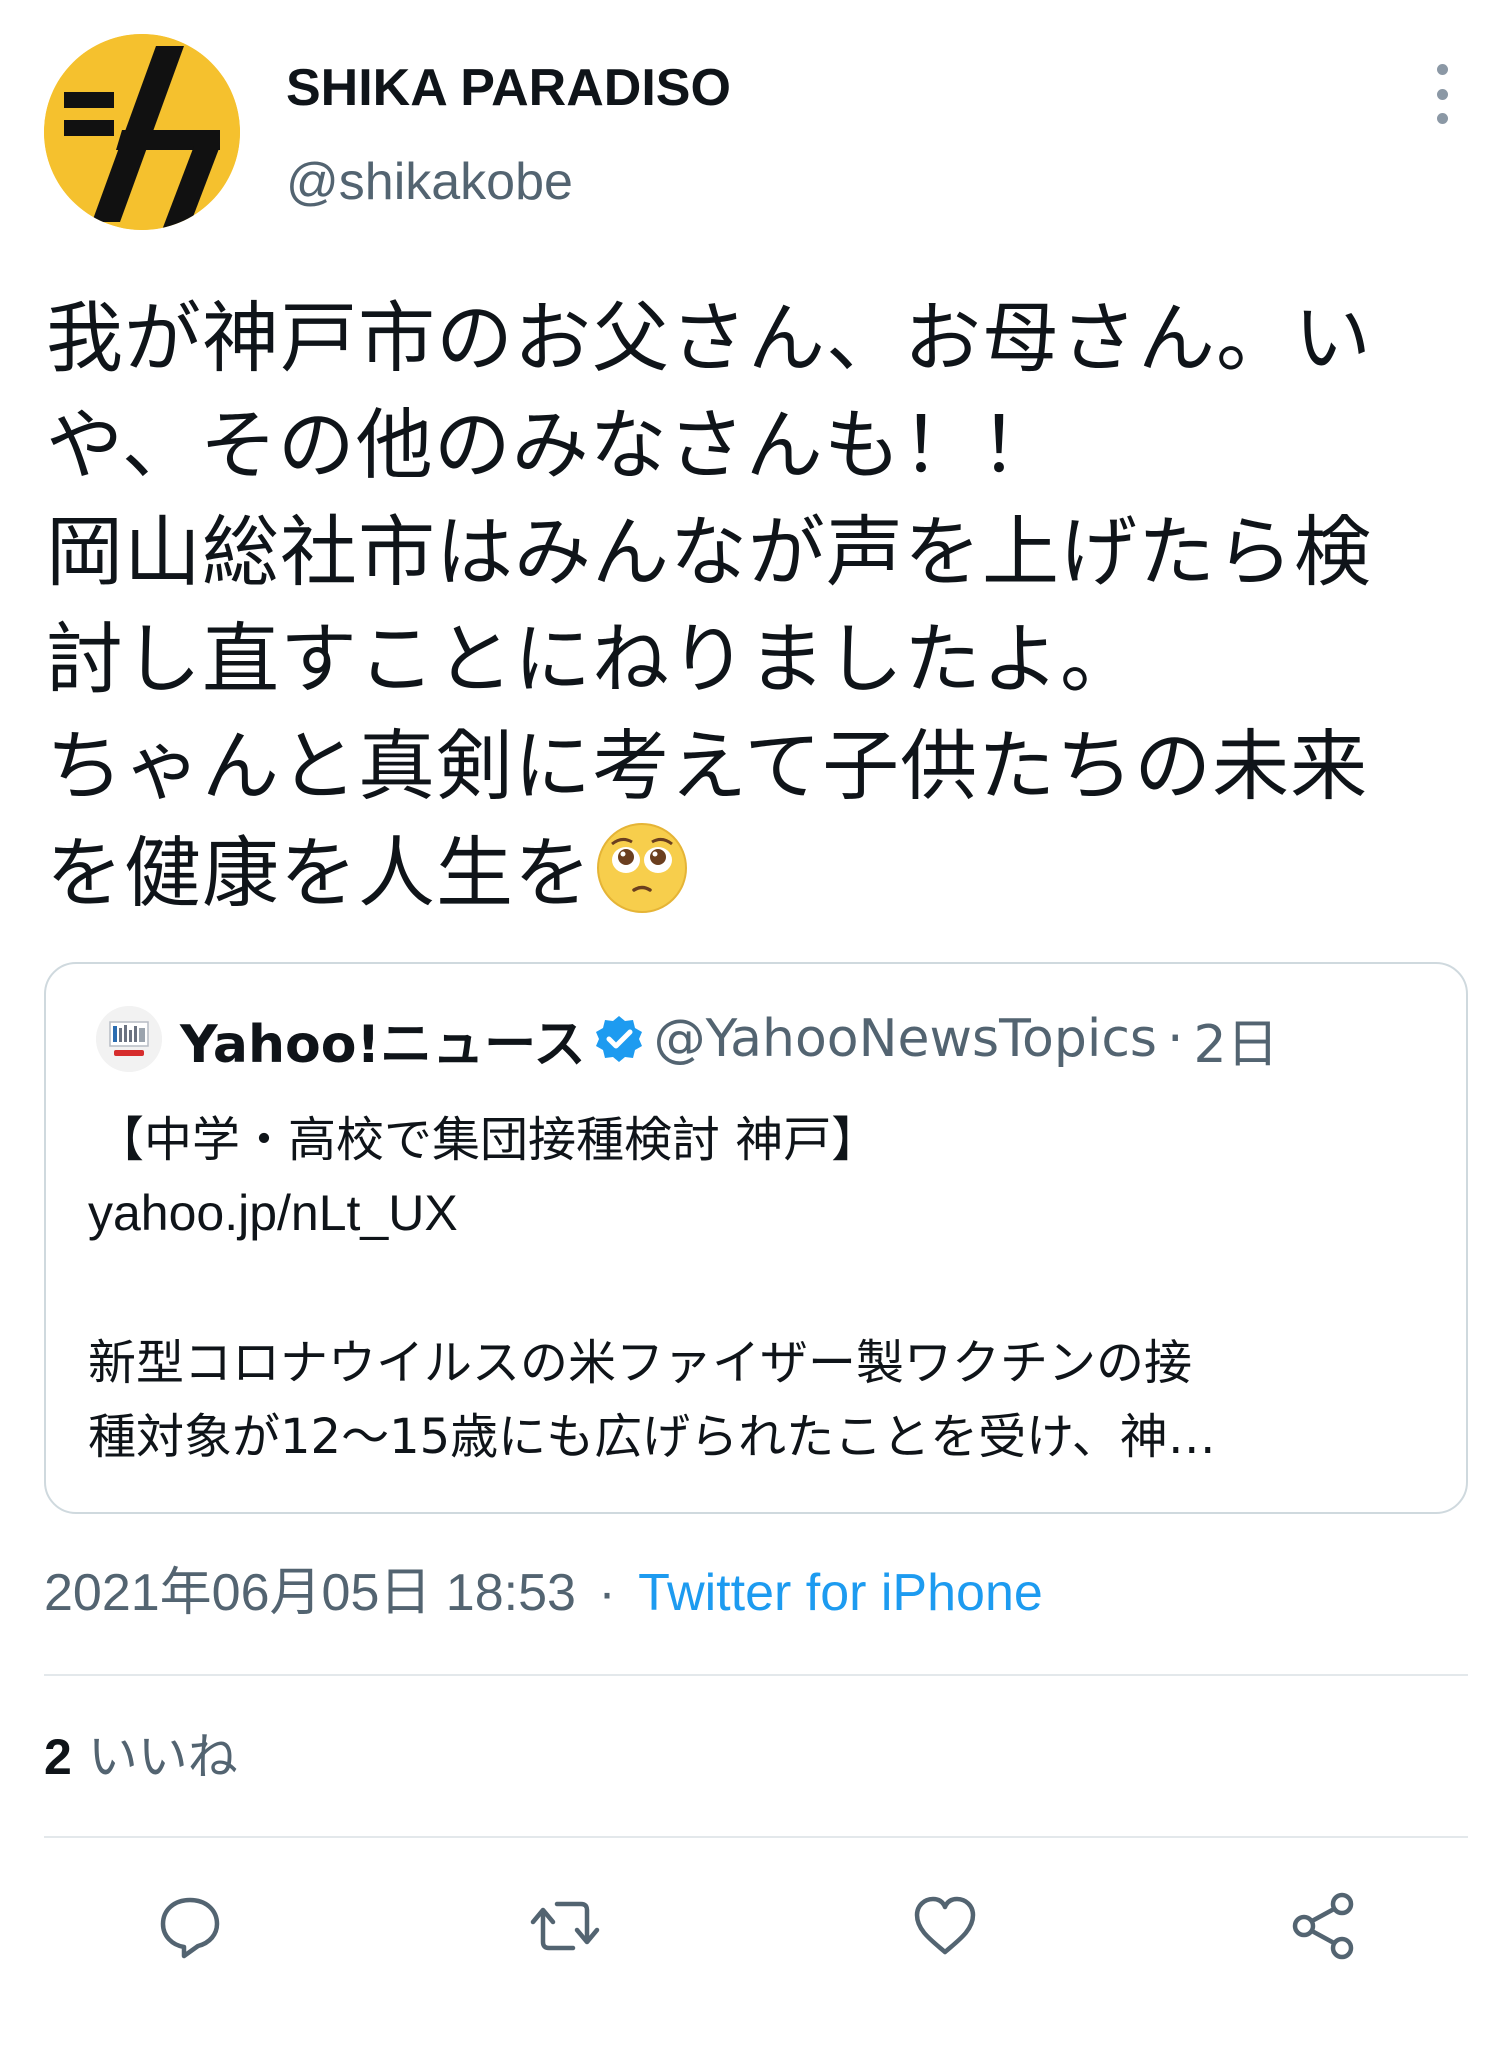 This screenshot has width=1512, height=2048. Describe the element at coordinates (319, 874) in the screenshot. I see `tweet-line: を健康を人生を` at that location.